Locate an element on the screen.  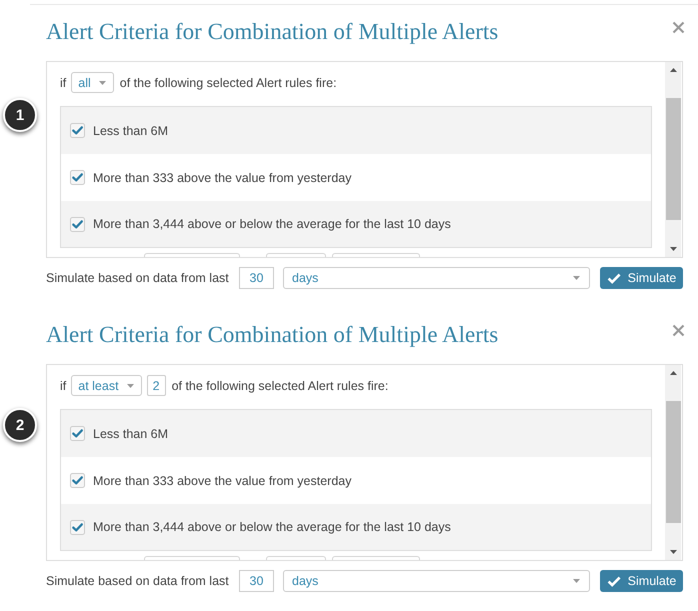
step-badge: 1 is located at coordinates (20, 115).